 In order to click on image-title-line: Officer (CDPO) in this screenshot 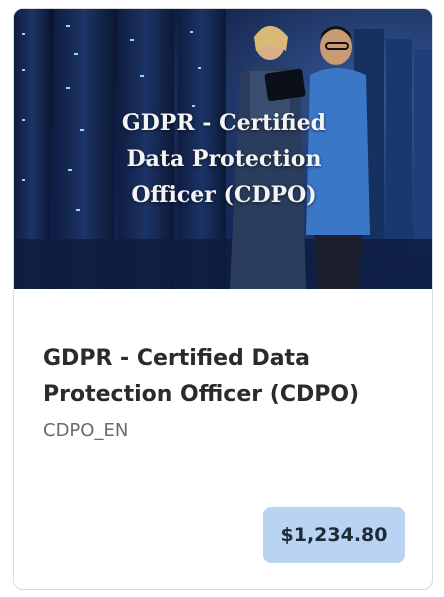, I will do `click(224, 195)`.